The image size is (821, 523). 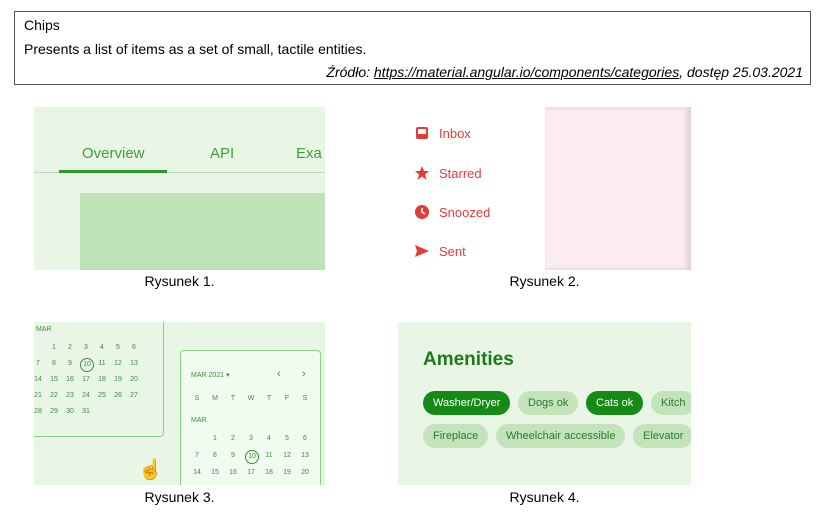 I want to click on calendar-day: 27, so click(x=134, y=395).